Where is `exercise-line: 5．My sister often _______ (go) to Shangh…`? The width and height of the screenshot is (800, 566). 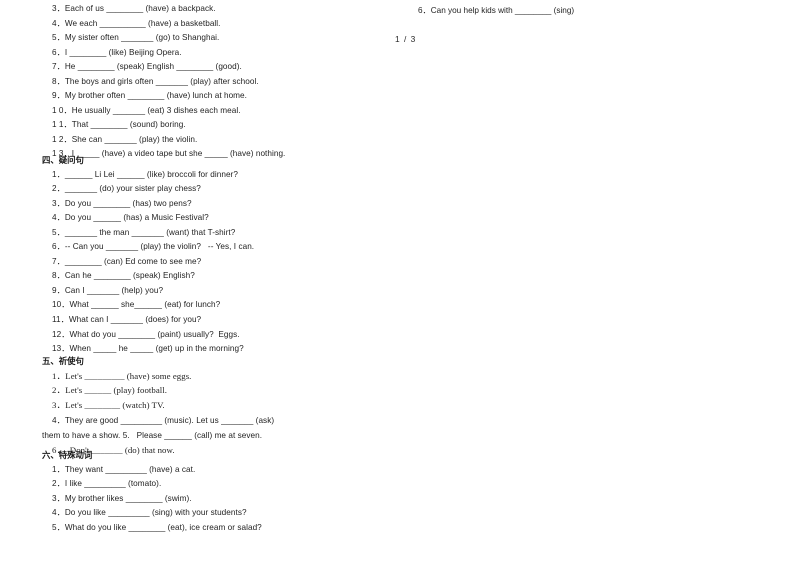
exercise-line: 5．My sister often _______ (go) to Shangh… is located at coordinates (136, 38).